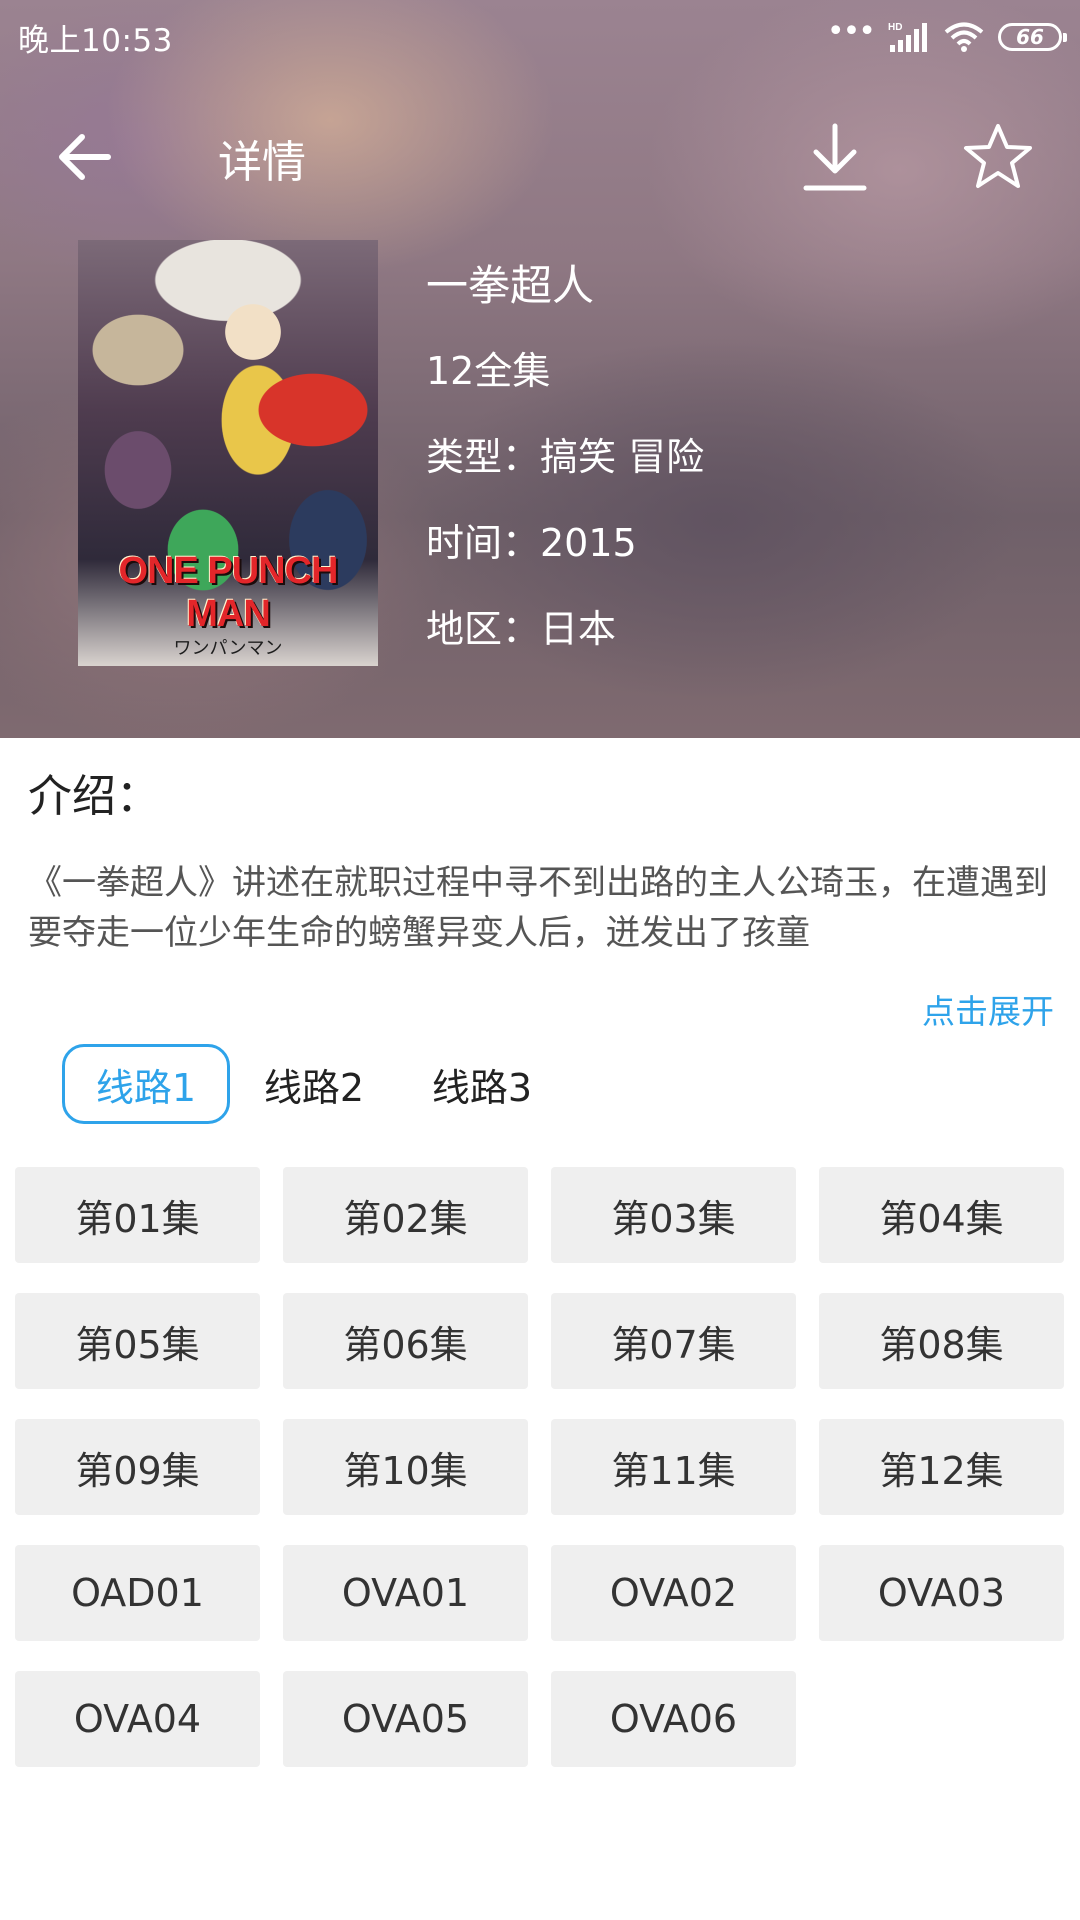 This screenshot has width=1080, height=1920. What do you see at coordinates (540, 37) in the screenshot?
I see `status-bar: 晚上10:53 ••• HD 66` at bounding box center [540, 37].